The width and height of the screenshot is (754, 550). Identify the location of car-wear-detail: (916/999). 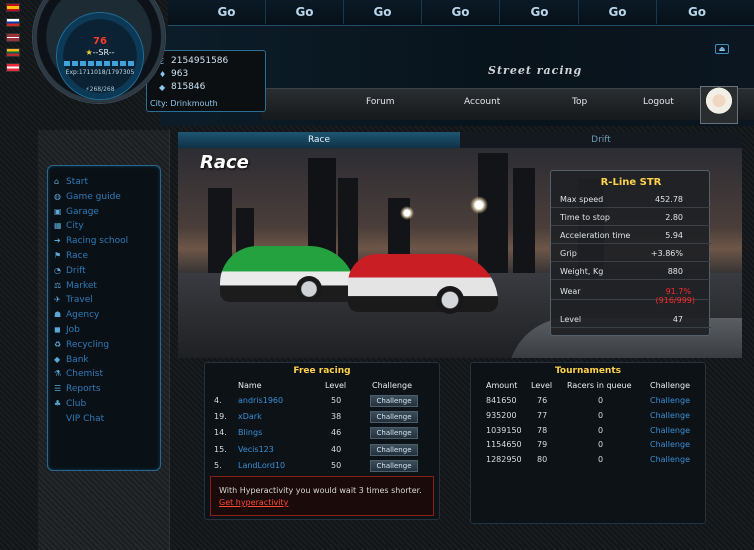
(675, 300).